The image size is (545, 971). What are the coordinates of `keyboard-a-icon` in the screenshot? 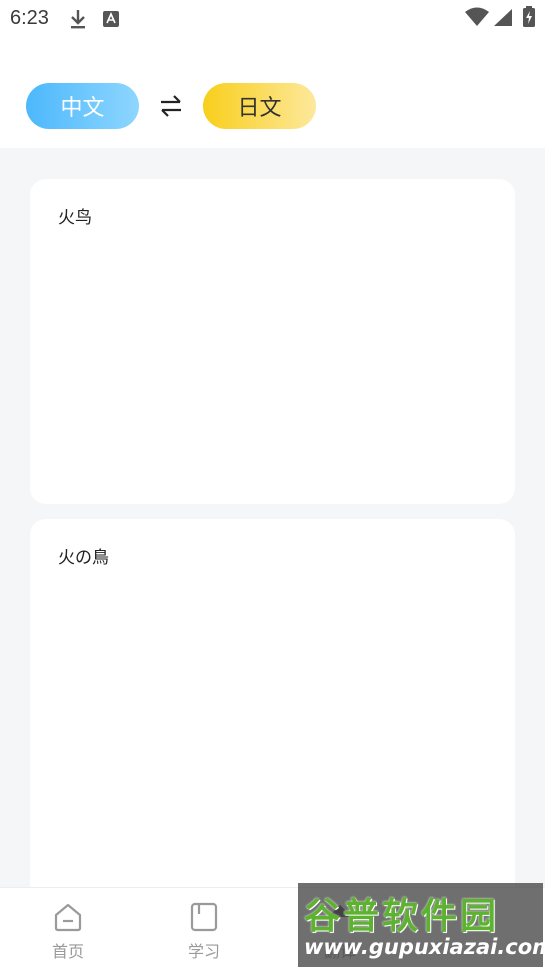 It's located at (111, 19).